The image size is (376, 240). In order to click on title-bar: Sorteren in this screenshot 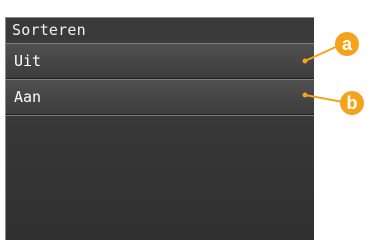, I will do `click(160, 30)`.